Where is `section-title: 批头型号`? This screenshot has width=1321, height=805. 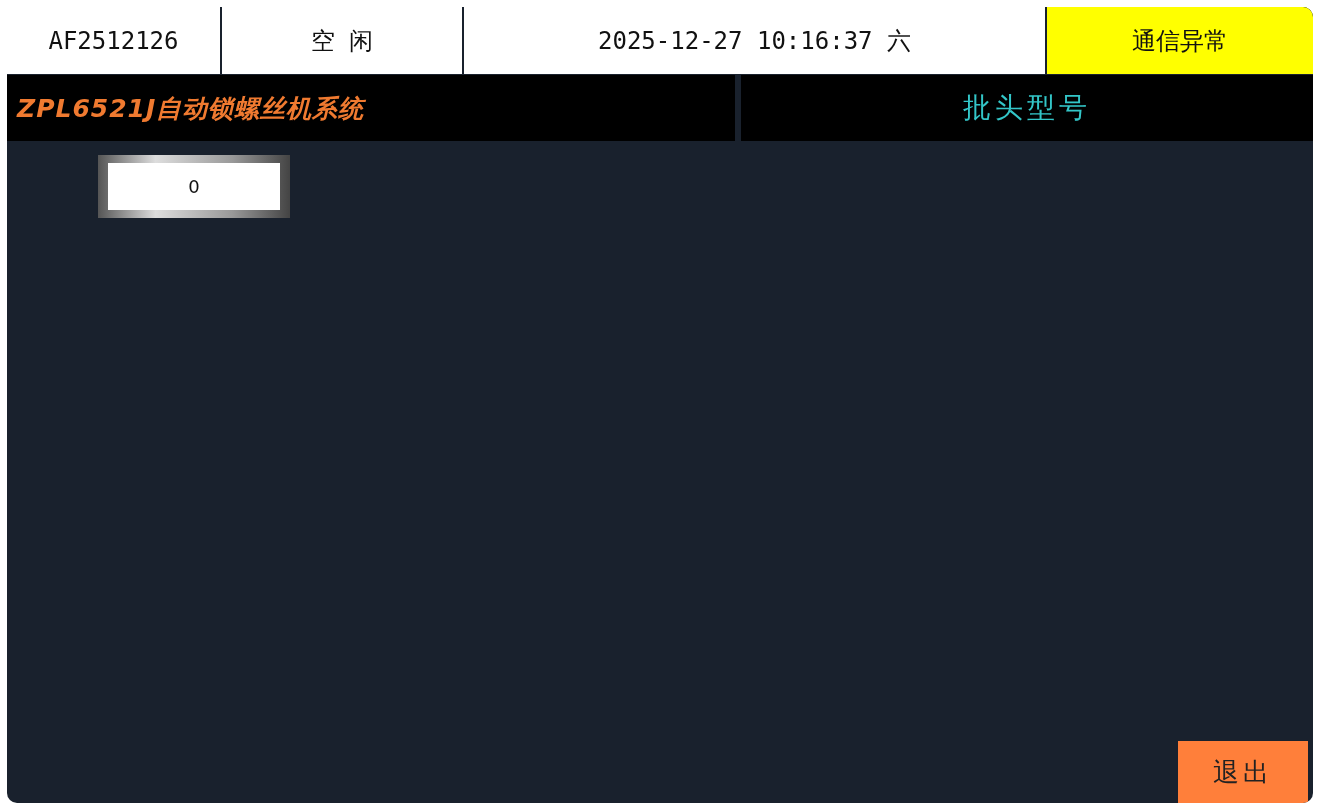 section-title: 批头型号 is located at coordinates (1027, 108).